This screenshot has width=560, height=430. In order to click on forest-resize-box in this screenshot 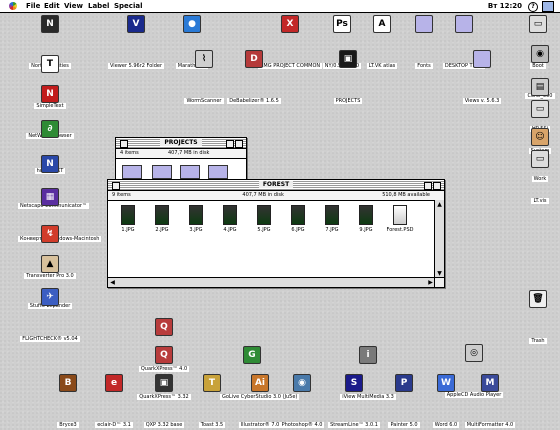, I will do `click(439, 282)`.